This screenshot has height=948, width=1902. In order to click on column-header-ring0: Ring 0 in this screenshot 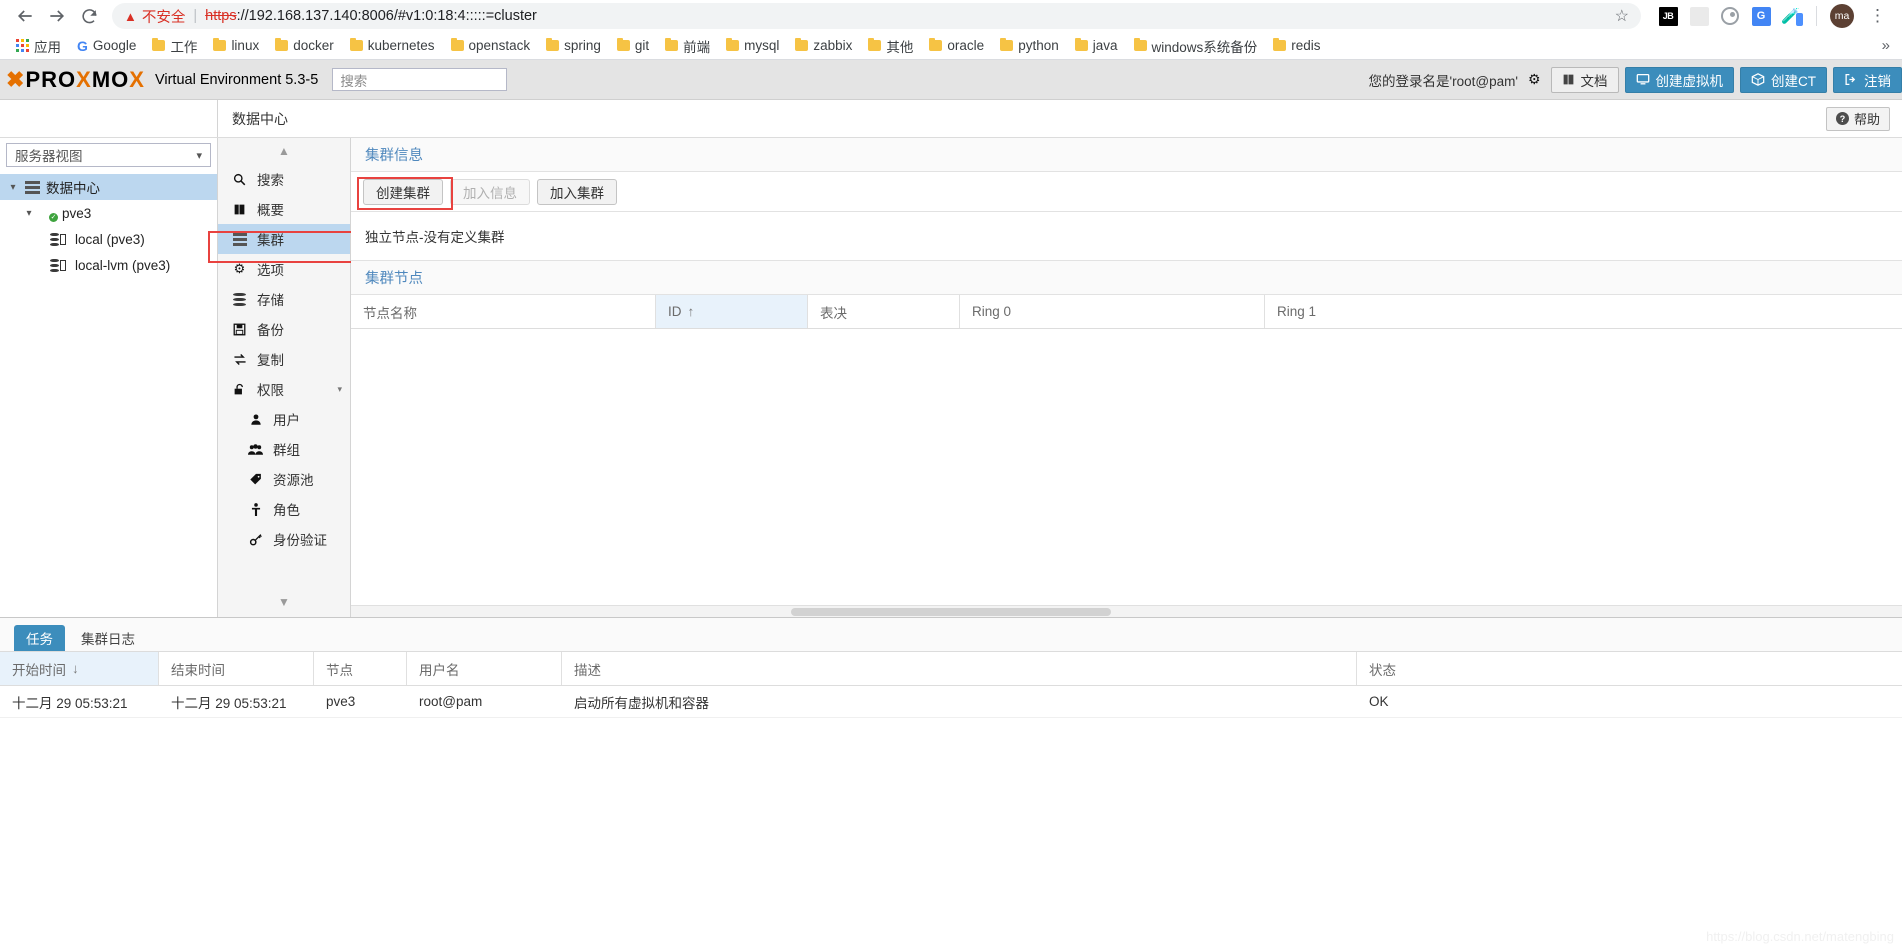, I will do `click(1112, 311)`.